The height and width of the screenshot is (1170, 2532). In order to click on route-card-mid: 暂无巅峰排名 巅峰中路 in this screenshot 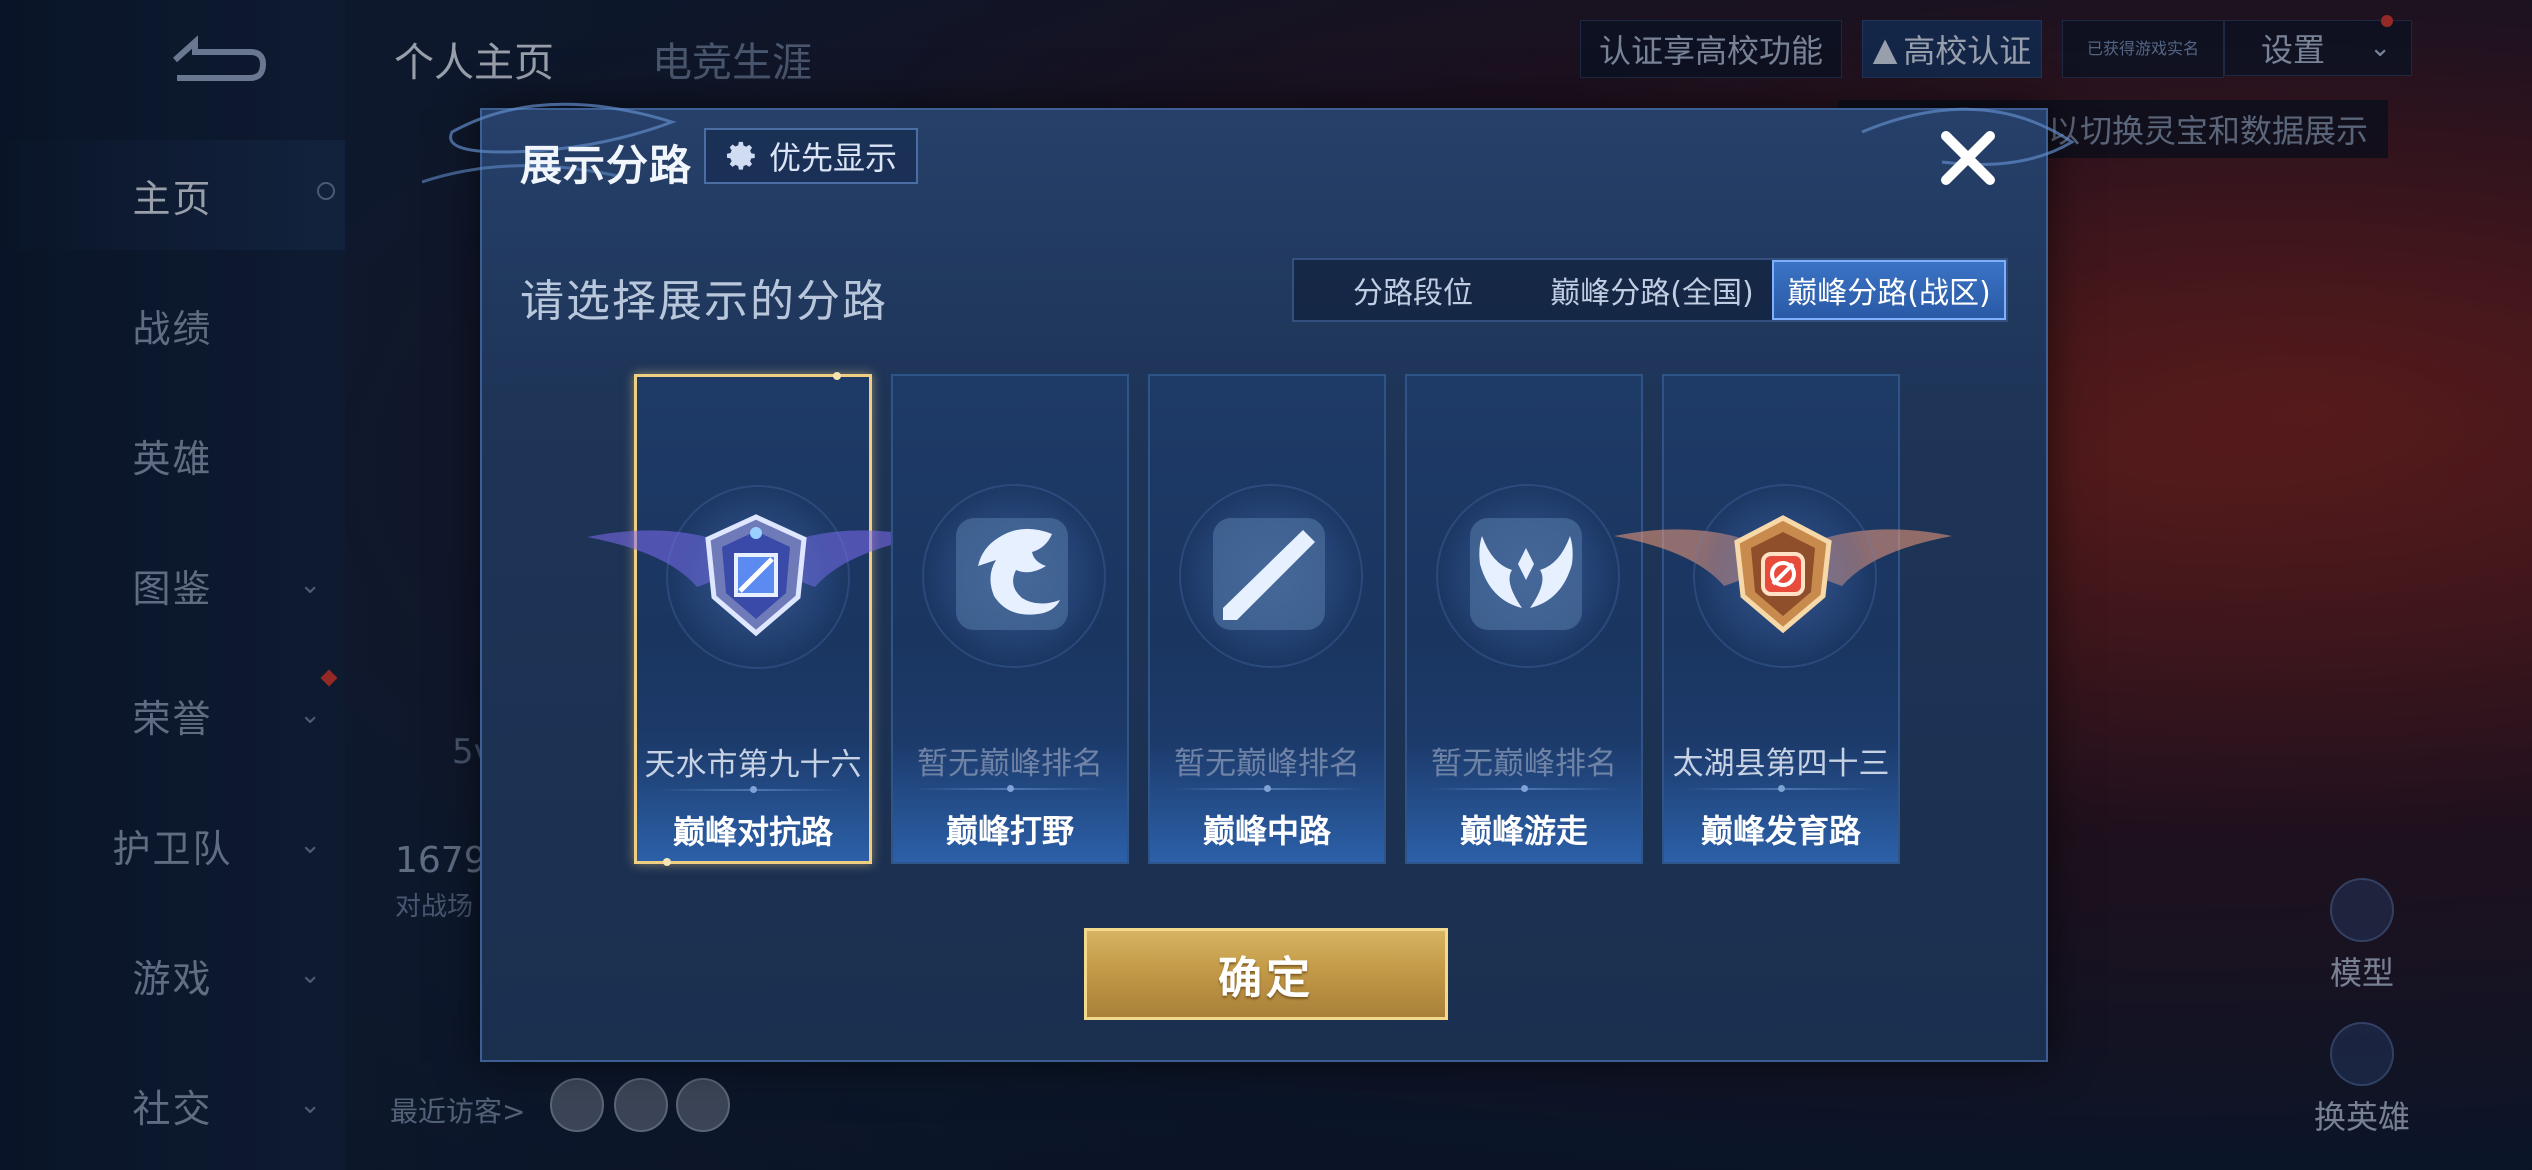, I will do `click(1267, 619)`.